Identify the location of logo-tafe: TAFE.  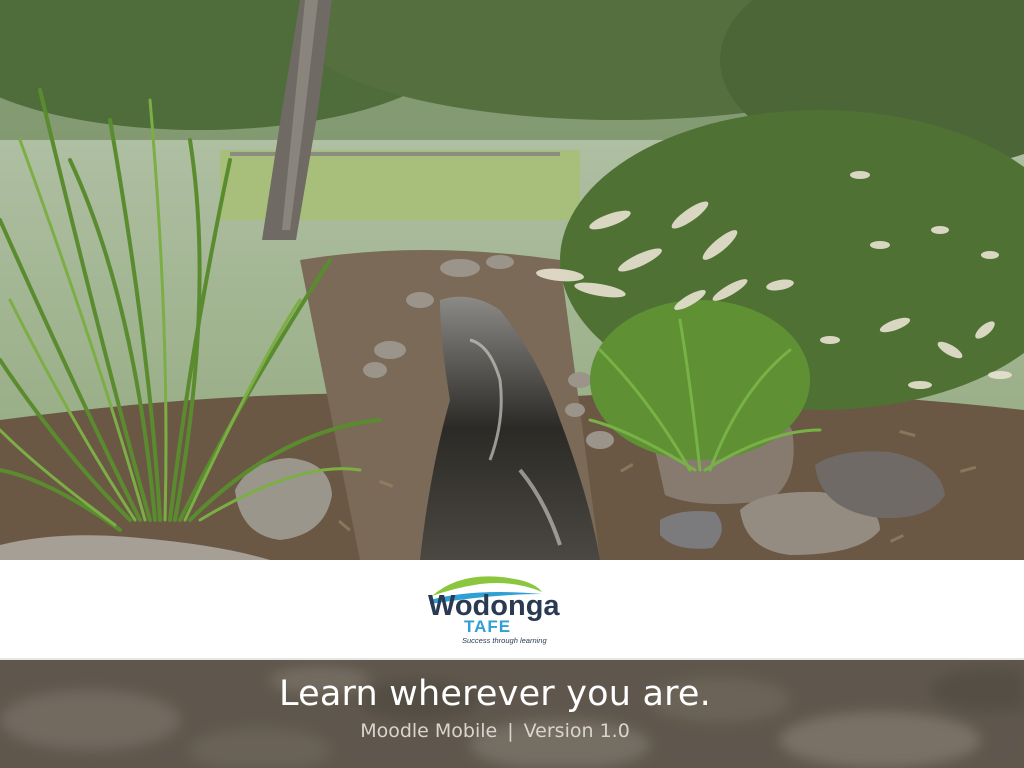
(488, 626).